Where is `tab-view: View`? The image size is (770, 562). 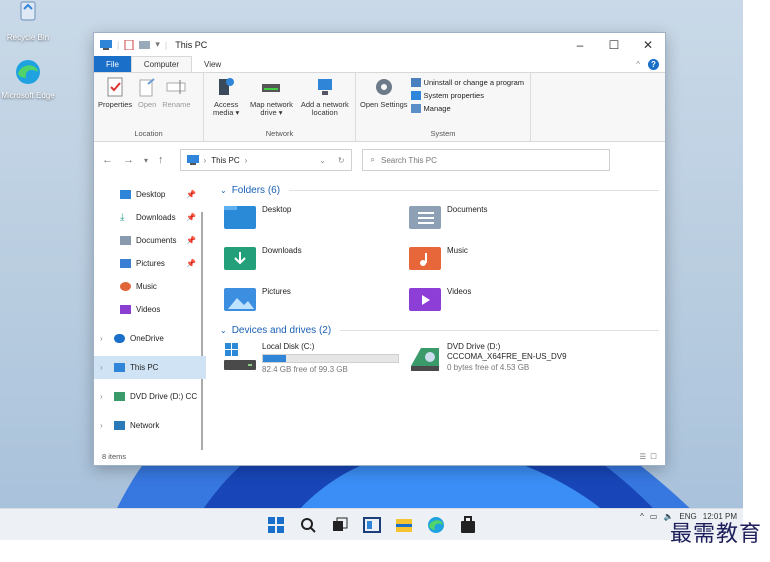 tab-view: View is located at coordinates (212, 64).